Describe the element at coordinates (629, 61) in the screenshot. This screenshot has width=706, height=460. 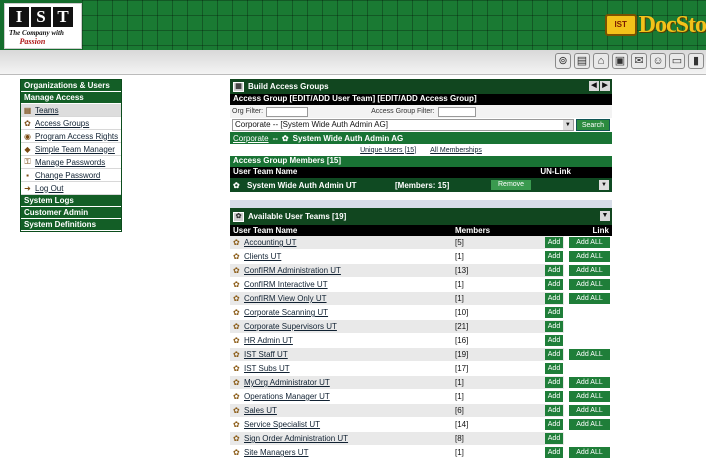
I see `toolbar-icons: ⊚ ▤ ⌂ ▣ ✉ ☺ ▭ ▮` at that location.